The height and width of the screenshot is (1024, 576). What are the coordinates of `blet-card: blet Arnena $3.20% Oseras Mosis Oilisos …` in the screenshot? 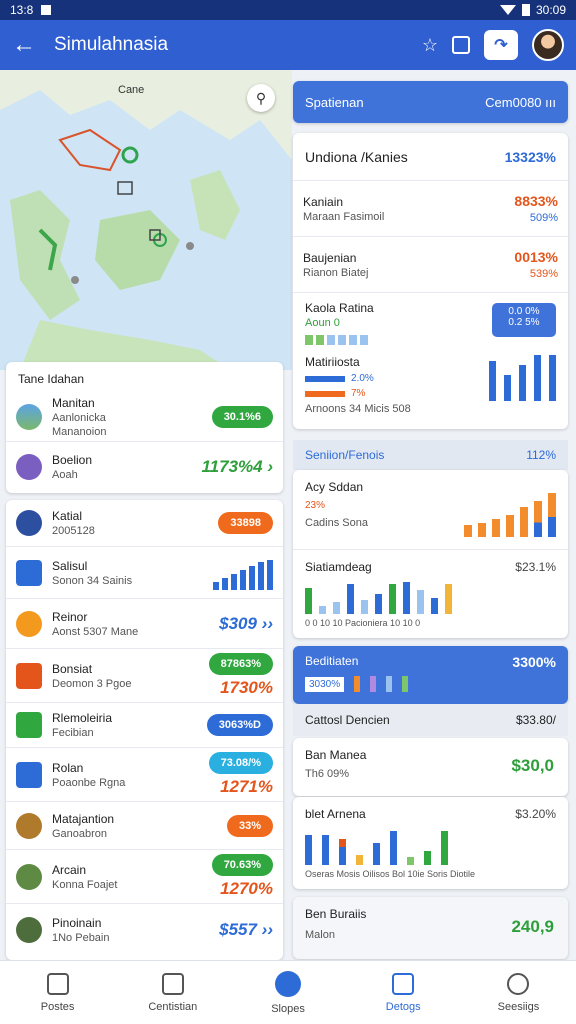 It's located at (430, 843).